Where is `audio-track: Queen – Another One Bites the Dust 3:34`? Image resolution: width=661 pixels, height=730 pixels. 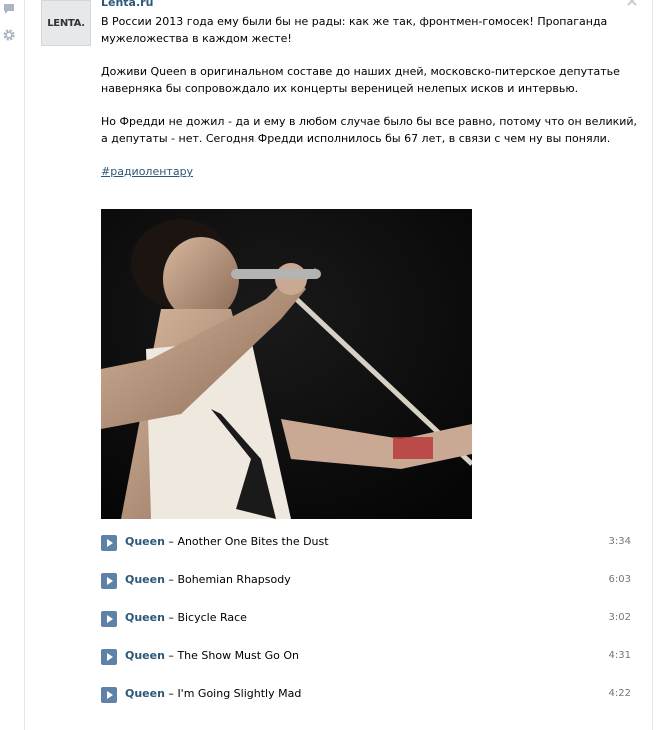 audio-track: Queen – Another One Bites the Dust 3:34 is located at coordinates (366, 550).